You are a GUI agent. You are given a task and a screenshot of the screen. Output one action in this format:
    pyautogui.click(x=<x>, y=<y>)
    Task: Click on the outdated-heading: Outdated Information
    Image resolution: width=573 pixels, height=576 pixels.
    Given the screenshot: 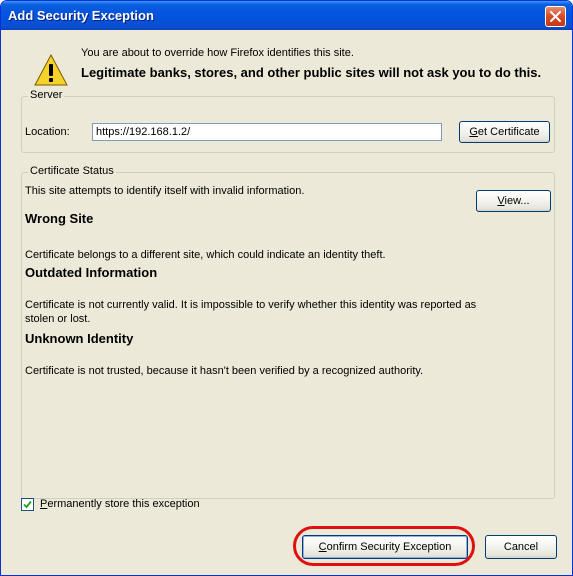 What is the action you would take?
    pyautogui.click(x=91, y=272)
    